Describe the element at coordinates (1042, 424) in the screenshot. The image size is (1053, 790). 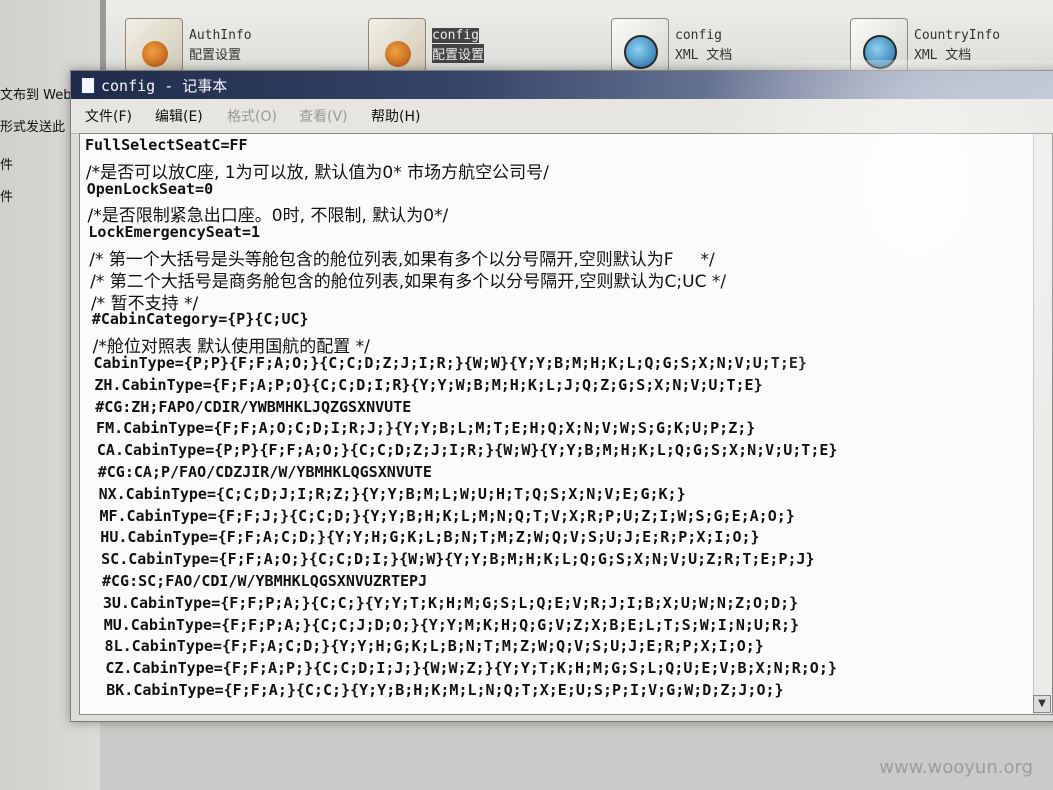
I see `vertical-scrollbar: ▼` at that location.